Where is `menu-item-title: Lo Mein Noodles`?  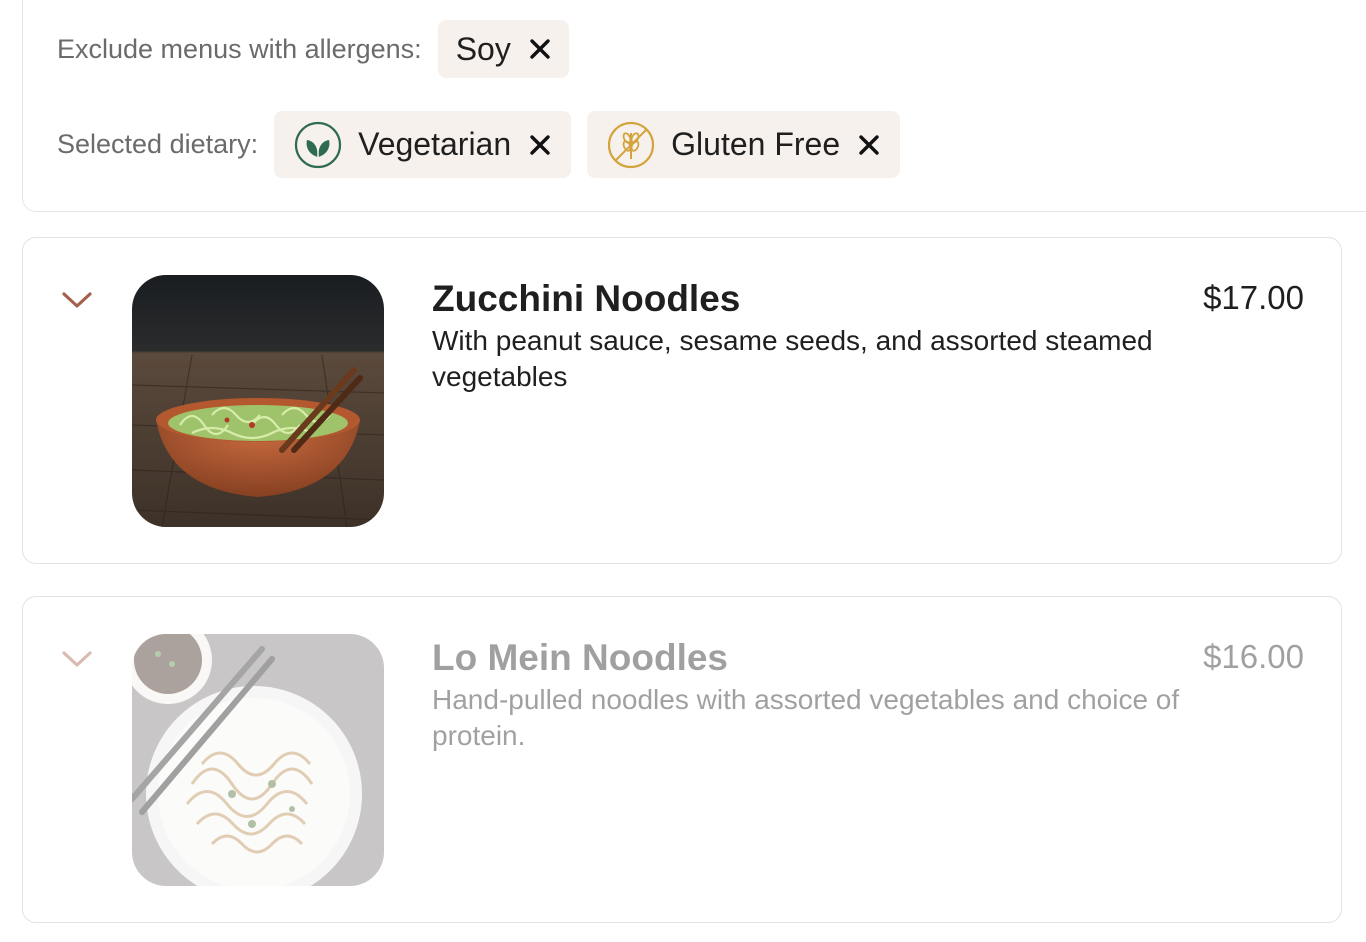 menu-item-title: Lo Mein Noodles is located at coordinates (580, 657).